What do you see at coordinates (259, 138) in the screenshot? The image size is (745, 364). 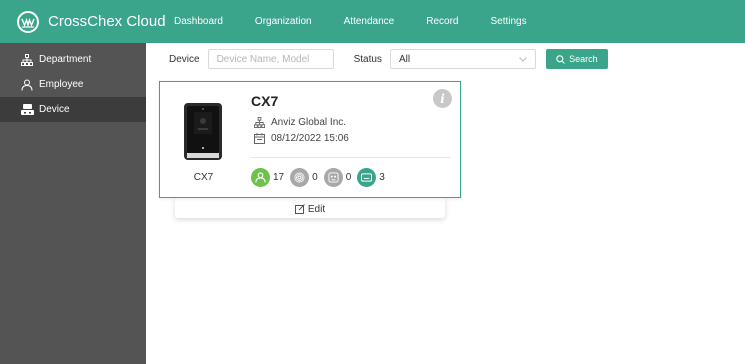 I see `calendar-icon` at bounding box center [259, 138].